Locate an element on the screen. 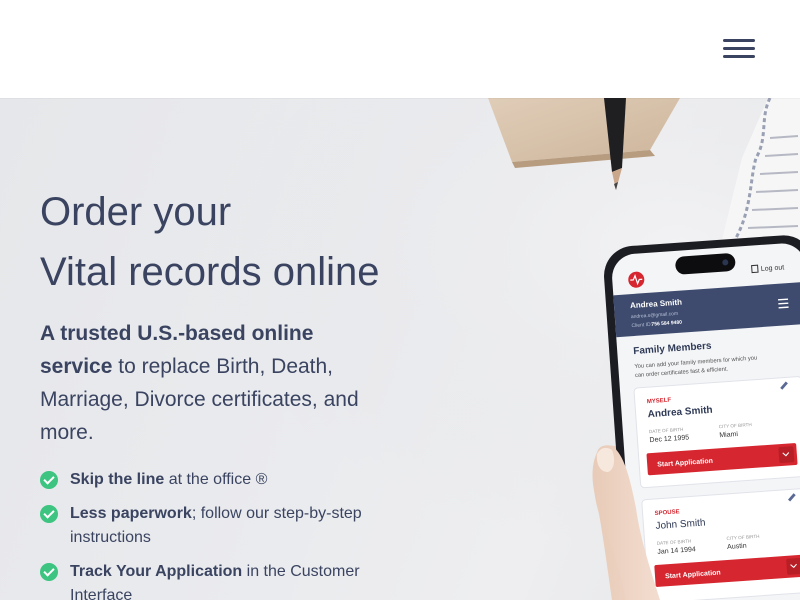 Image resolution: width=800 pixels, height=600 pixels. phone-card-city: Austin is located at coordinates (737, 547).